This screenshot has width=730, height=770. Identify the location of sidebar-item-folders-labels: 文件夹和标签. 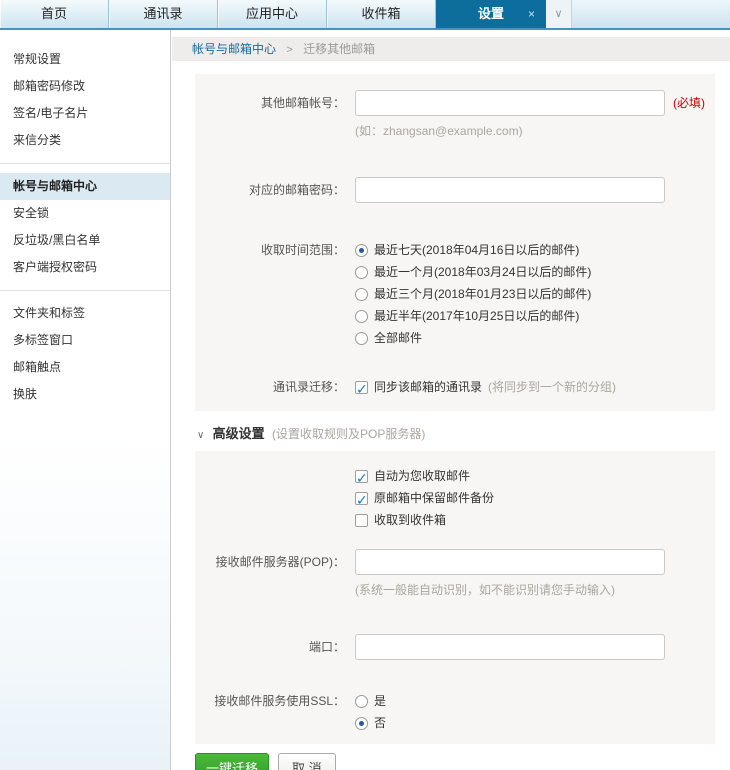
(85, 313).